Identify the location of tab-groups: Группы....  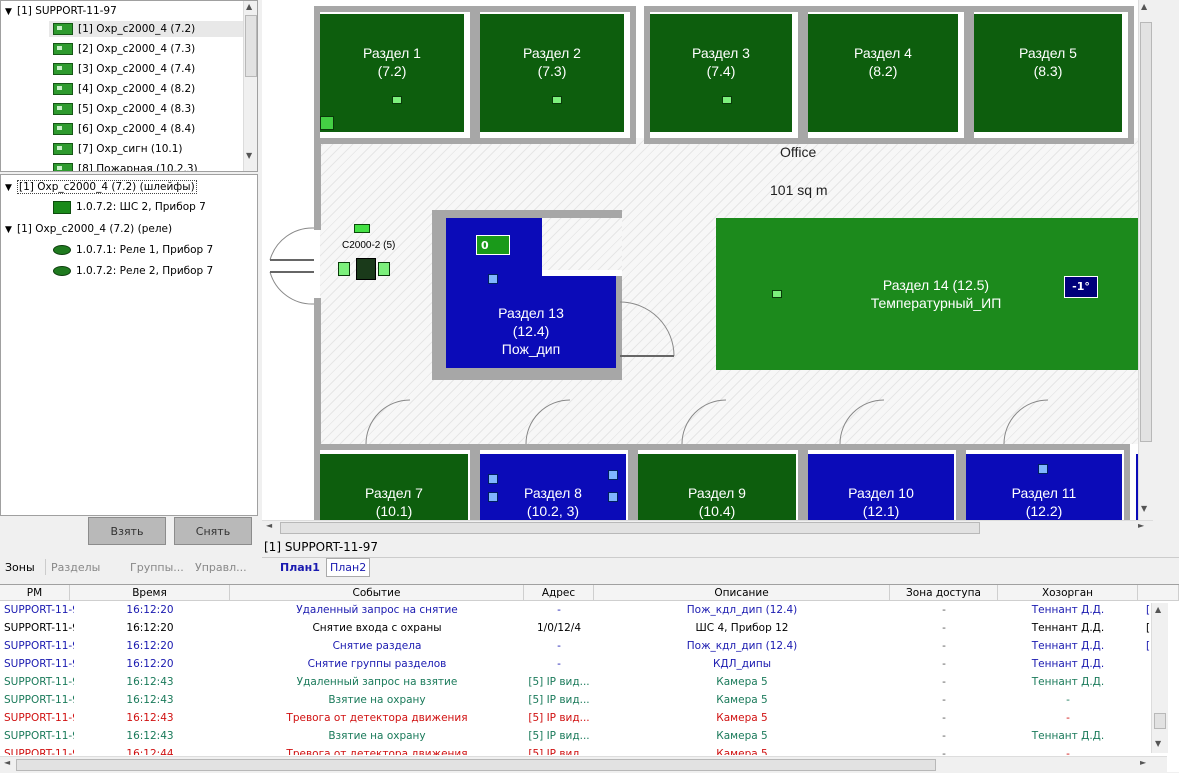
(157, 568).